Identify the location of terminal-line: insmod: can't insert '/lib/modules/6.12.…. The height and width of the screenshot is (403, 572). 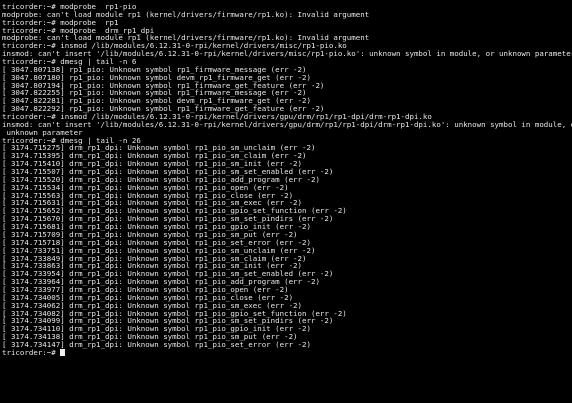
(287, 124).